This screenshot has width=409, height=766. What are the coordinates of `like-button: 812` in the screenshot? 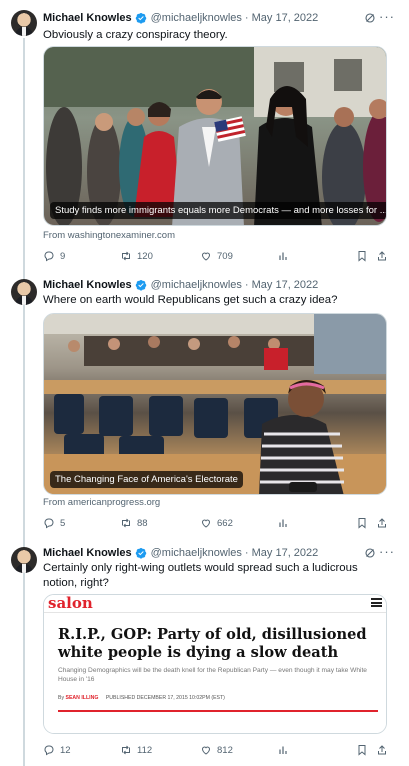 It's located at (216, 750).